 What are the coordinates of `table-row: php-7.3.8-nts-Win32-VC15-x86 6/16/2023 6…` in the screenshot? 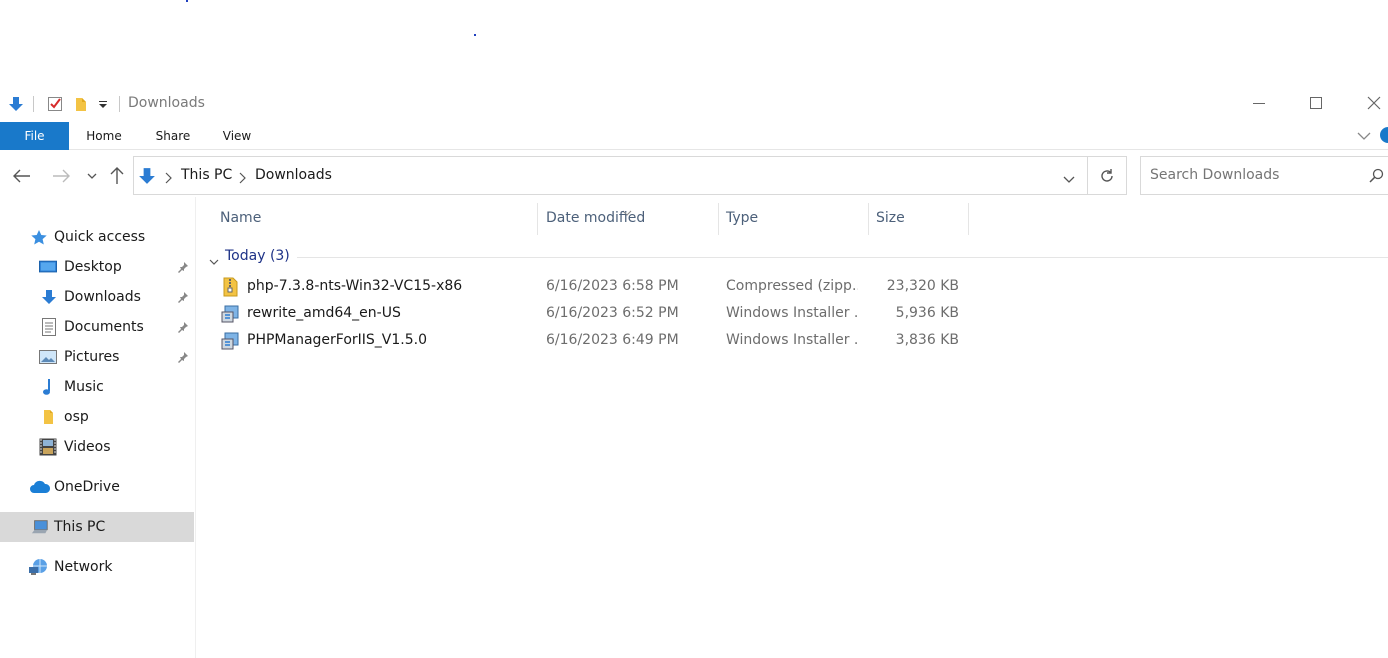 It's located at (597, 286).